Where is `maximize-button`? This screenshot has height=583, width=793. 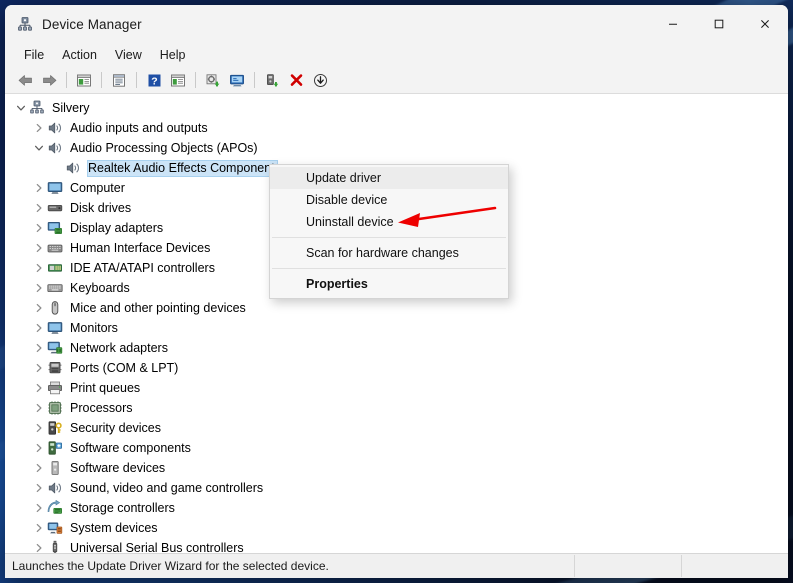 maximize-button is located at coordinates (719, 24).